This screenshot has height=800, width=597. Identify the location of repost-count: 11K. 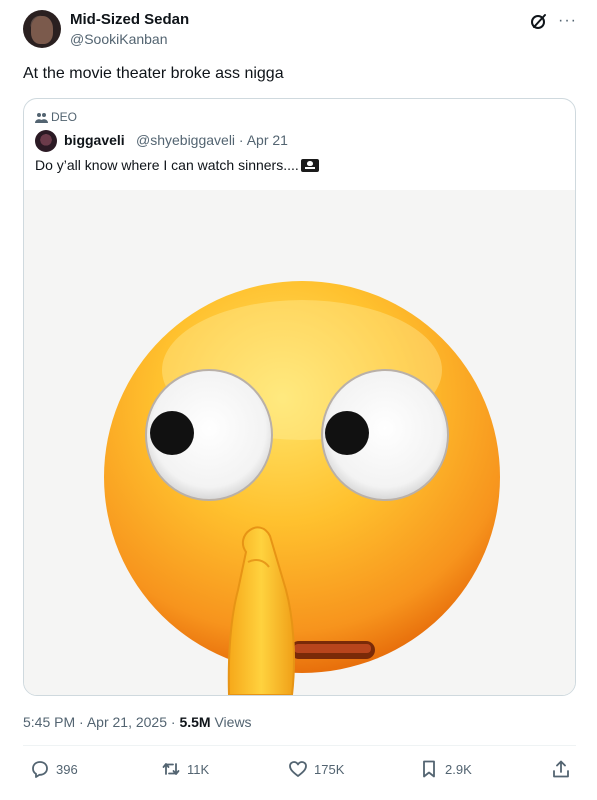
(198, 769).